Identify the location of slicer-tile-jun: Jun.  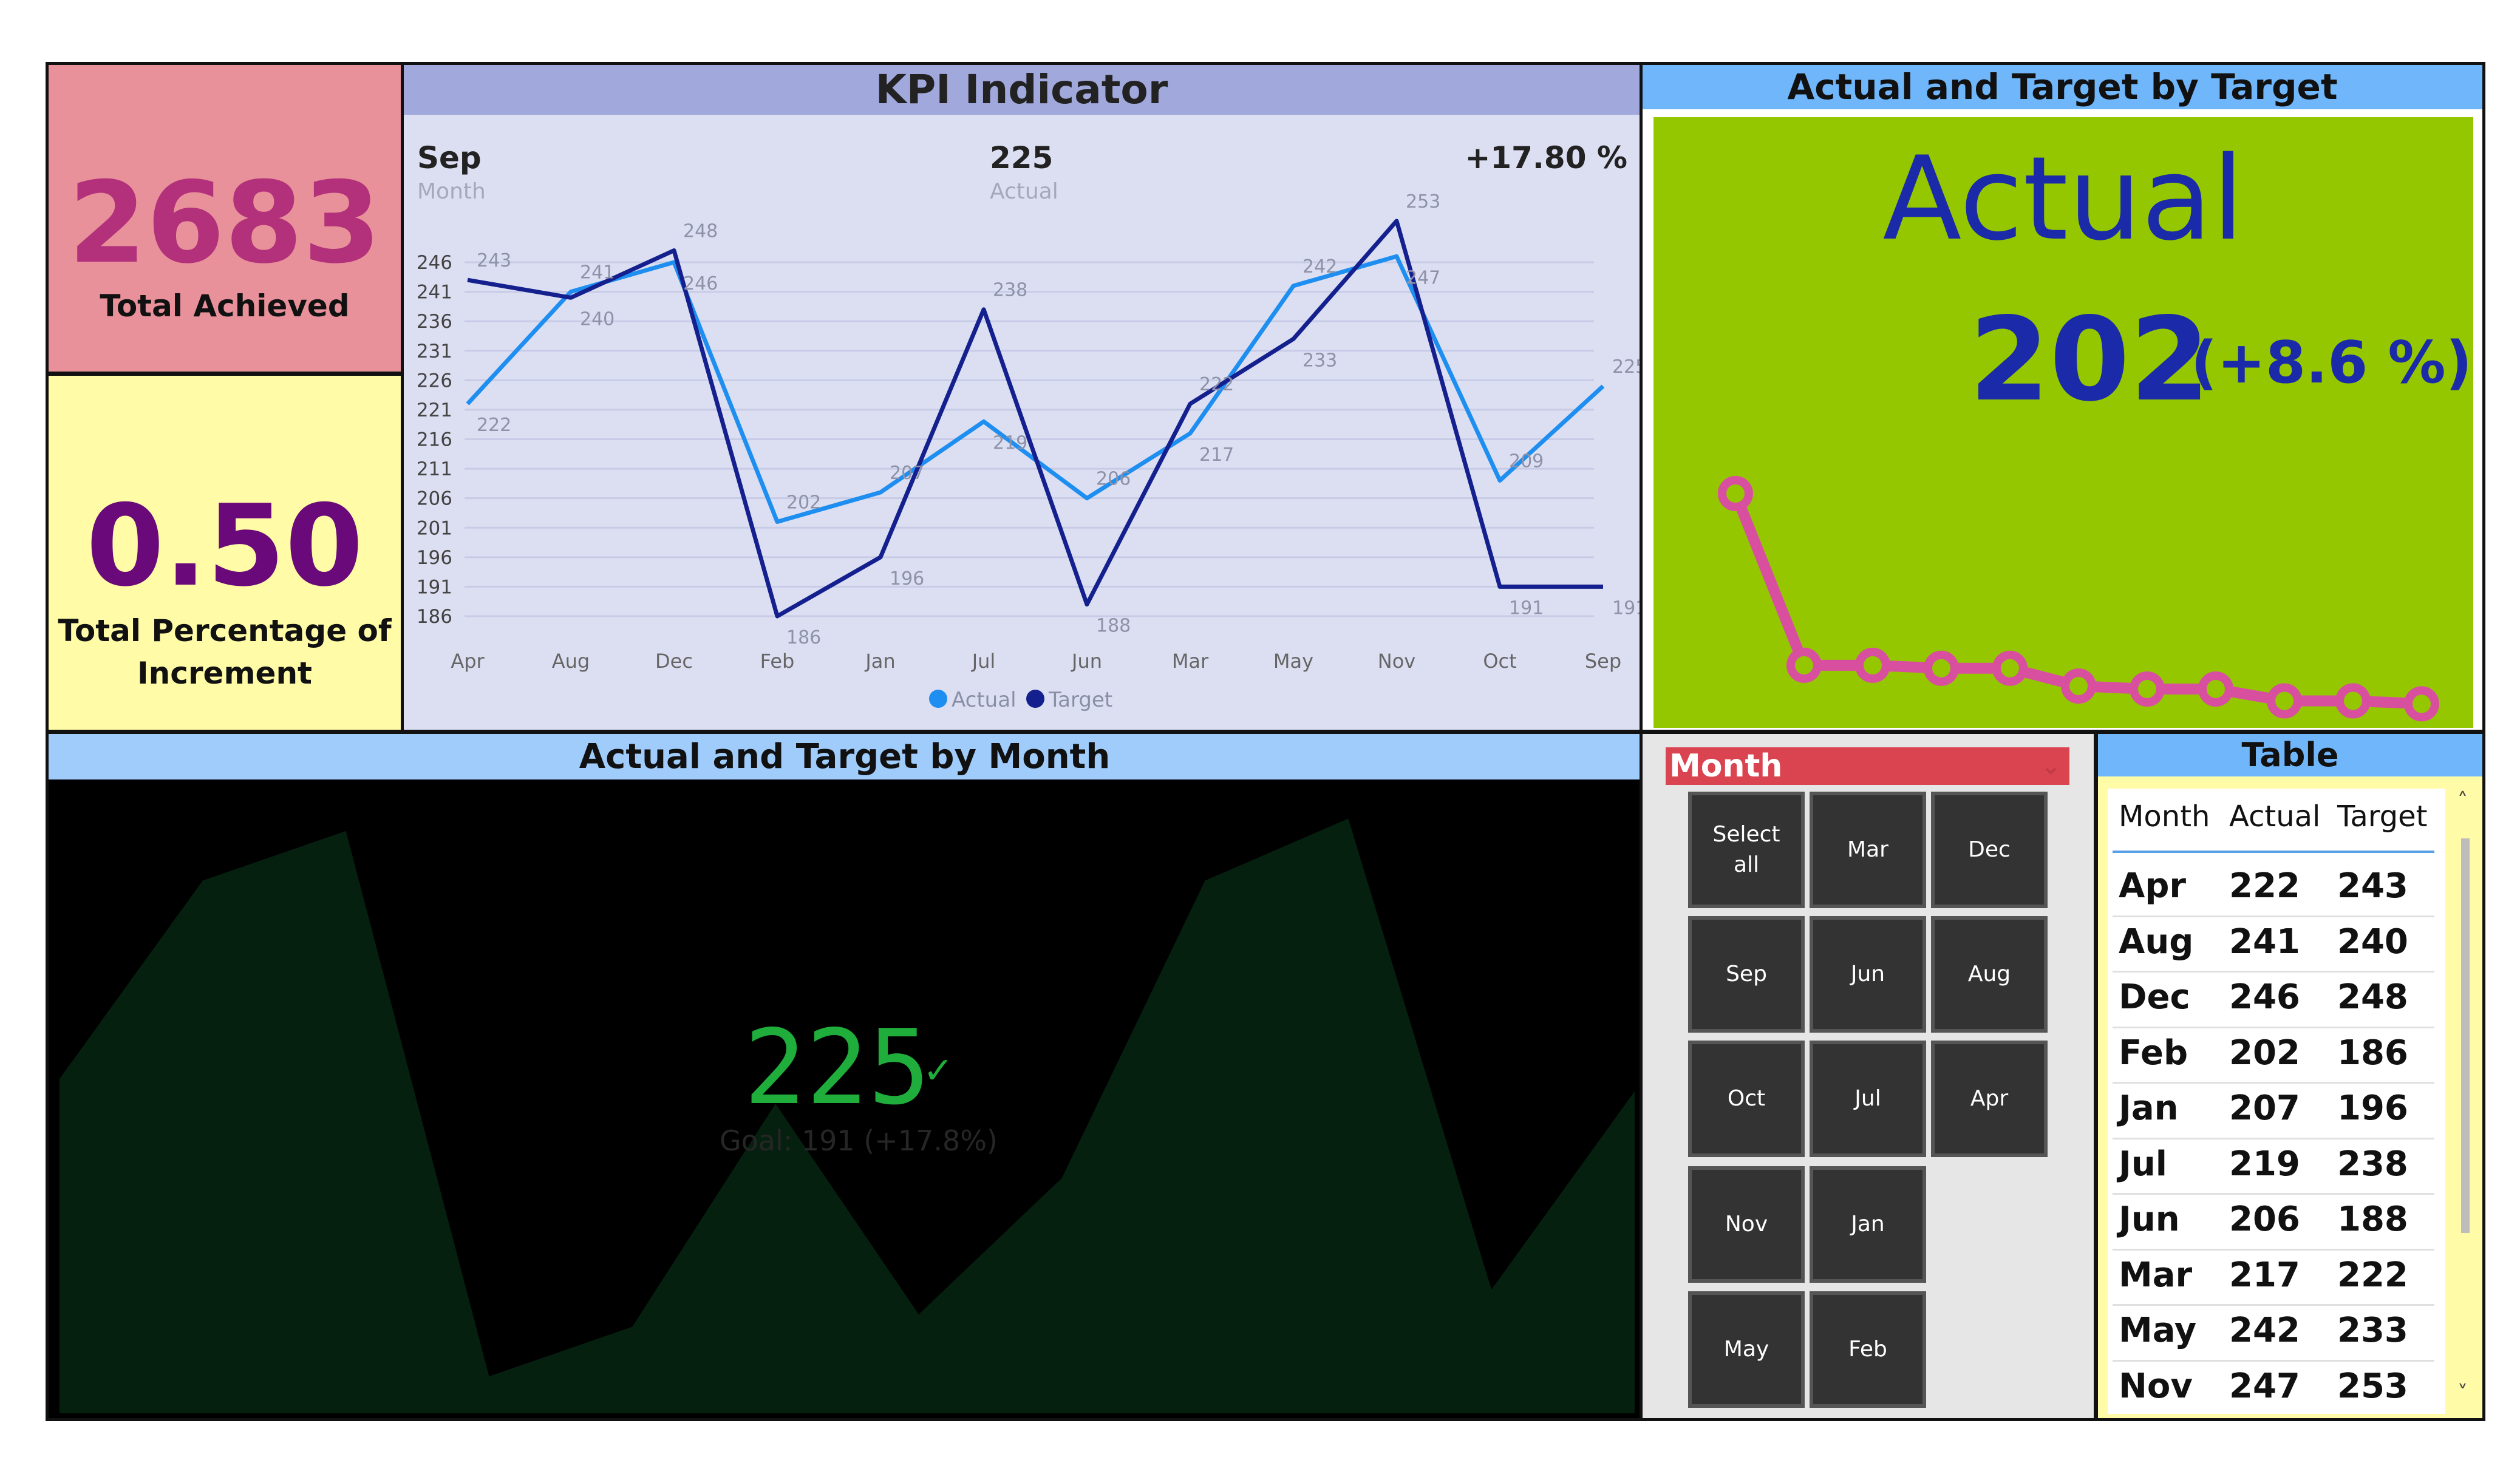
(1868, 974).